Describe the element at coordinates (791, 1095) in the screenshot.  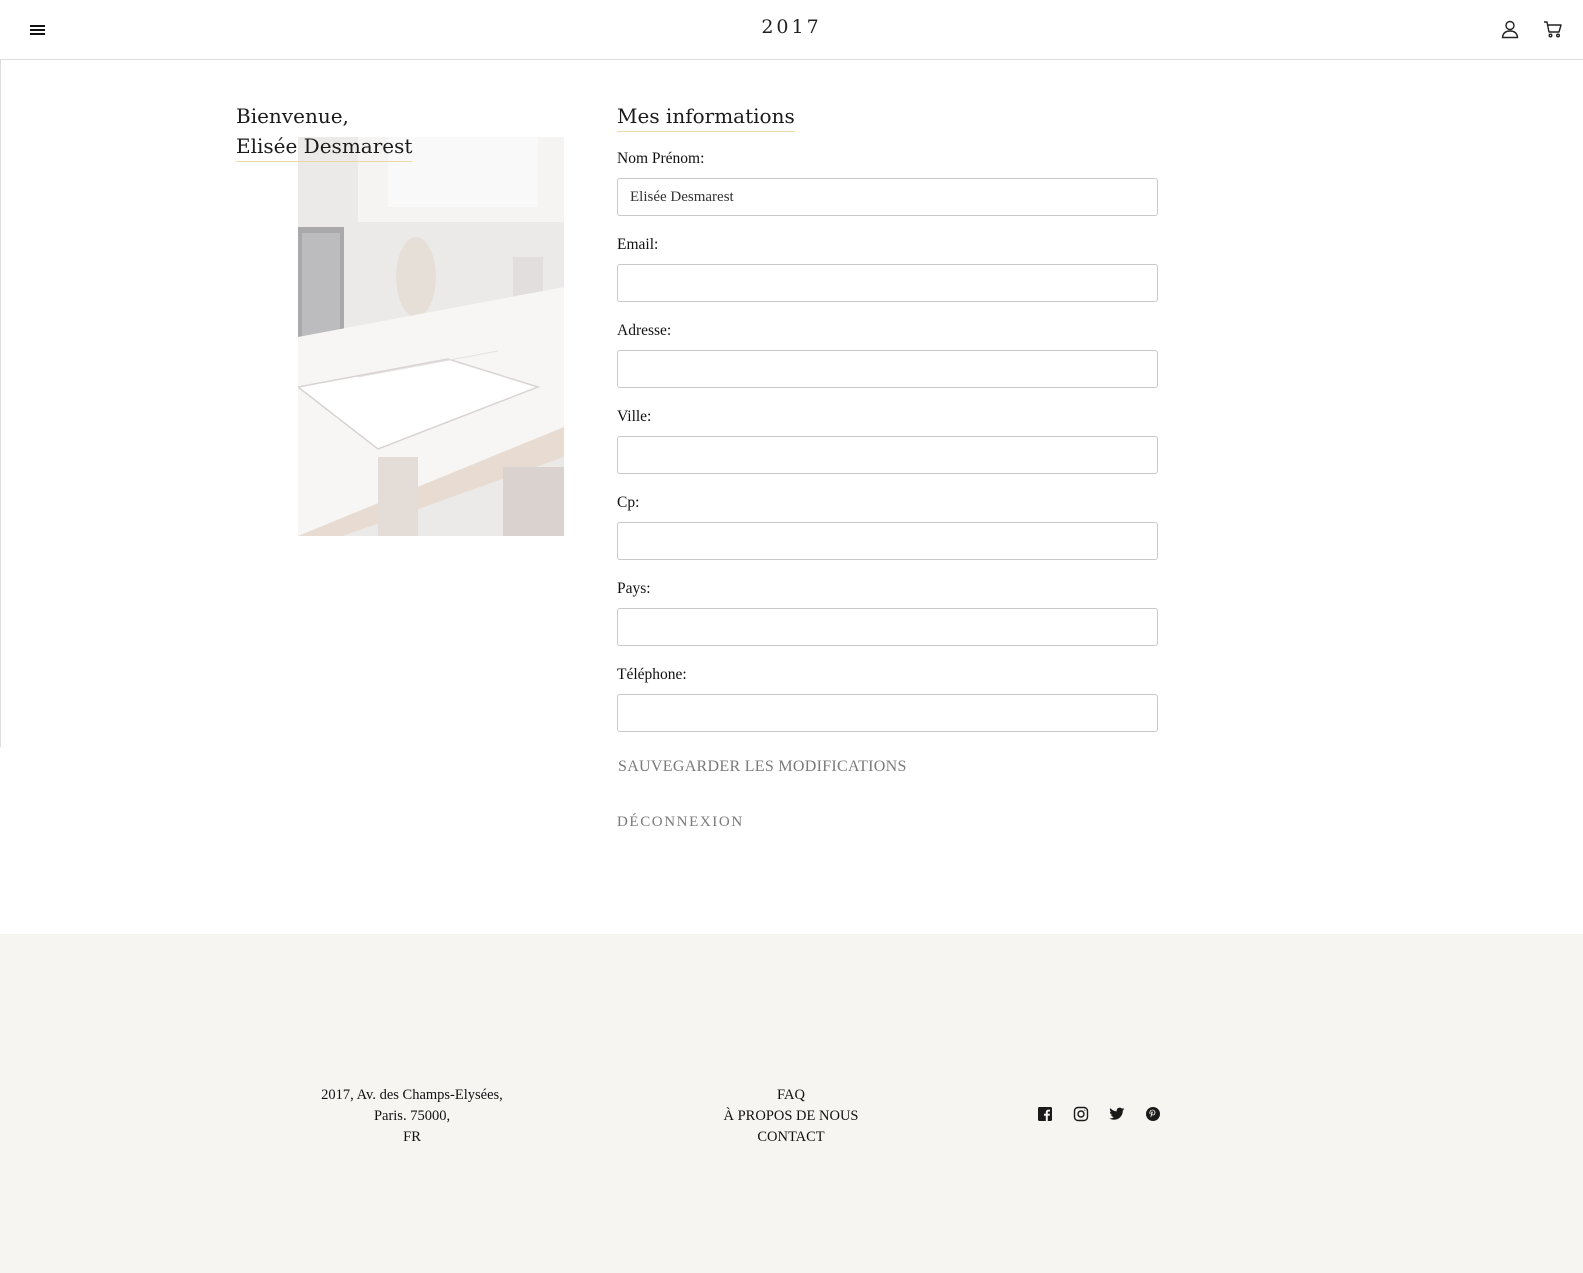
I see `footer-link-faq: FAQ` at that location.